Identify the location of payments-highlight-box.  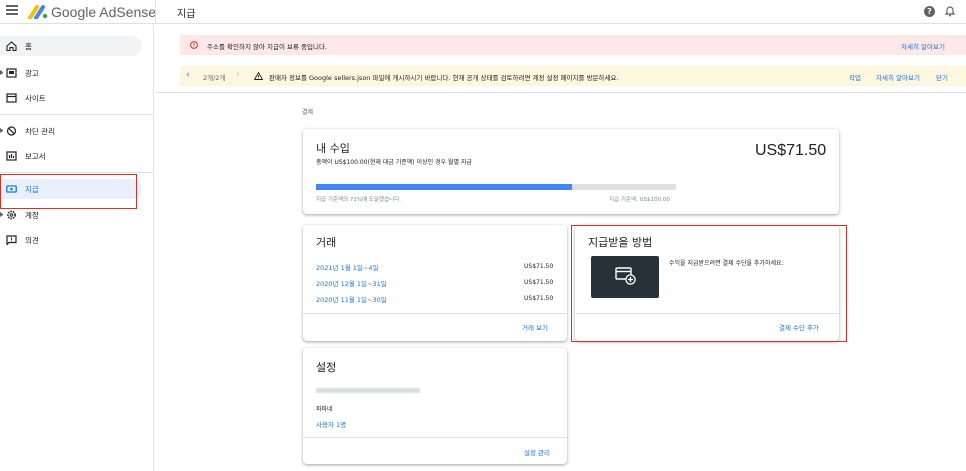
(68, 191).